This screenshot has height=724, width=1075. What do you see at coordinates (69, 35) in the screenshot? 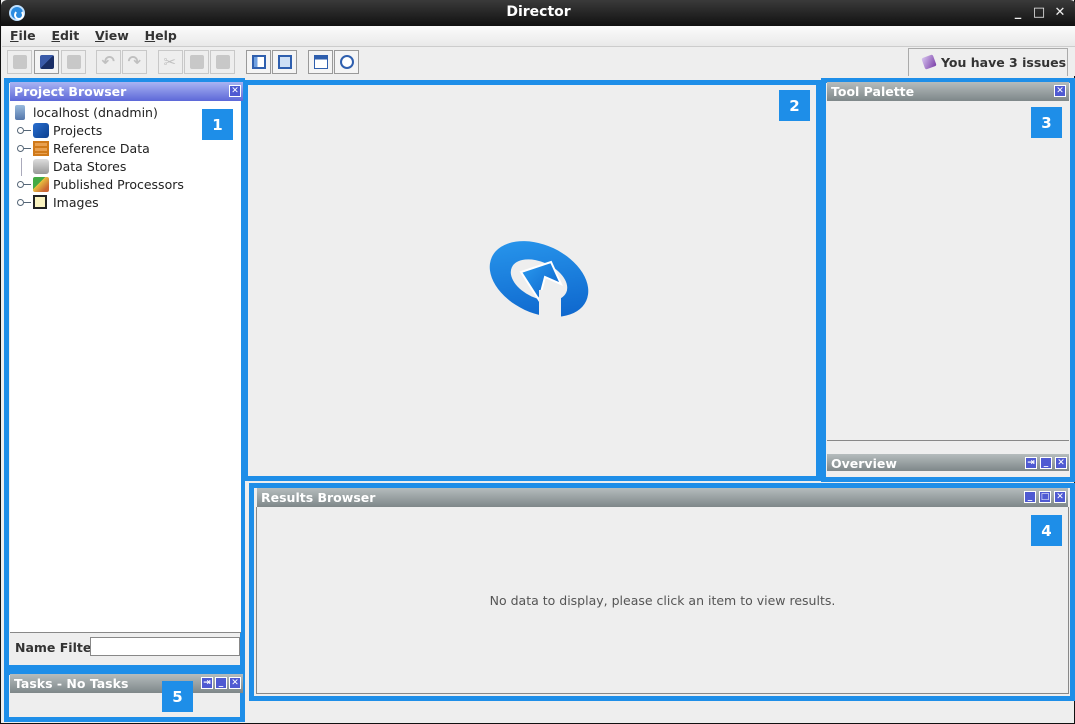
I see `menu-edit-label: dit` at bounding box center [69, 35].